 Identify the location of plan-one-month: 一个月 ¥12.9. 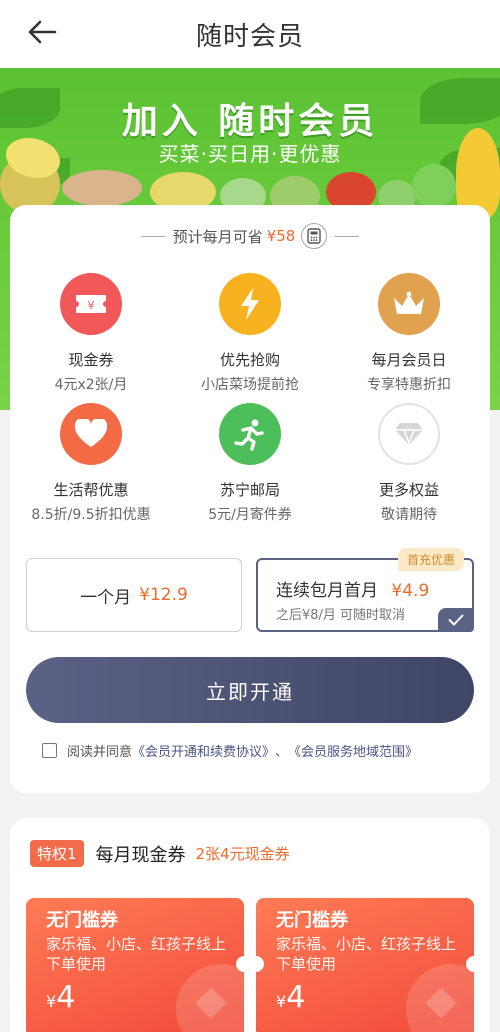
(134, 595).